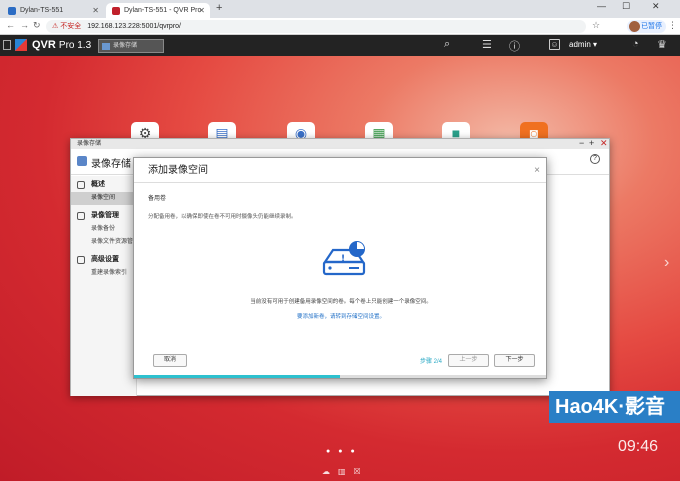  I want to click on dialog-title-text: 添加录像空间, so click(178, 170).